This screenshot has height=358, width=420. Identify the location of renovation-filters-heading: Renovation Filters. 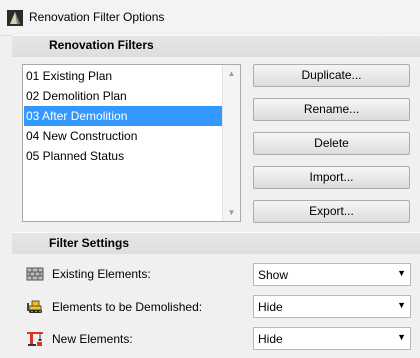
(101, 45).